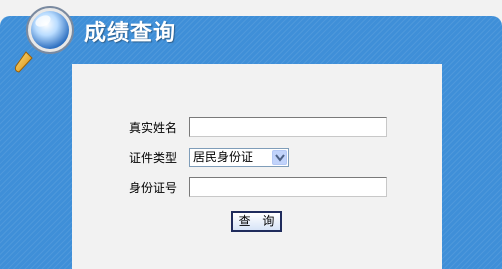  What do you see at coordinates (152, 158) in the screenshot?
I see `id-type-label: 证件类型` at bounding box center [152, 158].